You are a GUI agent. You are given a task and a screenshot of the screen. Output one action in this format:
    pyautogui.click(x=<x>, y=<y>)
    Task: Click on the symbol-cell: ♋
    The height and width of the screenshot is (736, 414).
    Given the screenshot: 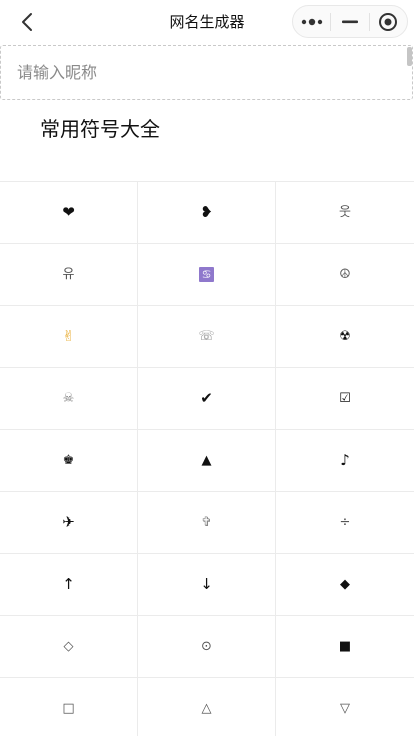 What is the action you would take?
    pyautogui.click(x=207, y=275)
    